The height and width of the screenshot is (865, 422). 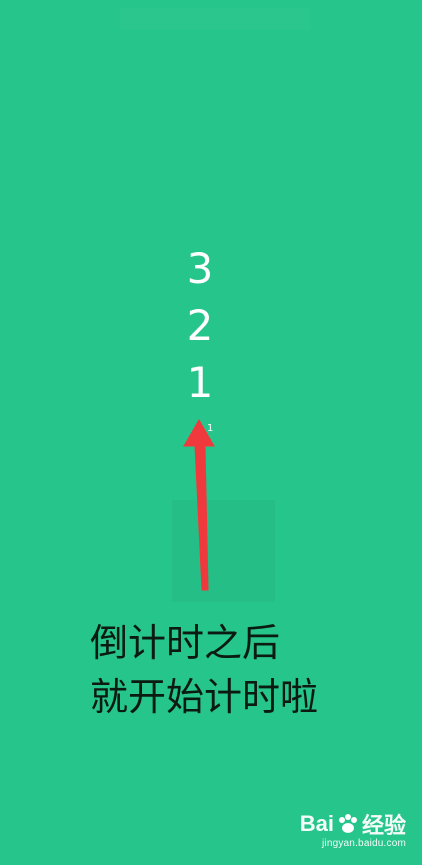 What do you see at coordinates (204, 670) in the screenshot?
I see `caption: 倒计时之后 就开始计时啦` at bounding box center [204, 670].